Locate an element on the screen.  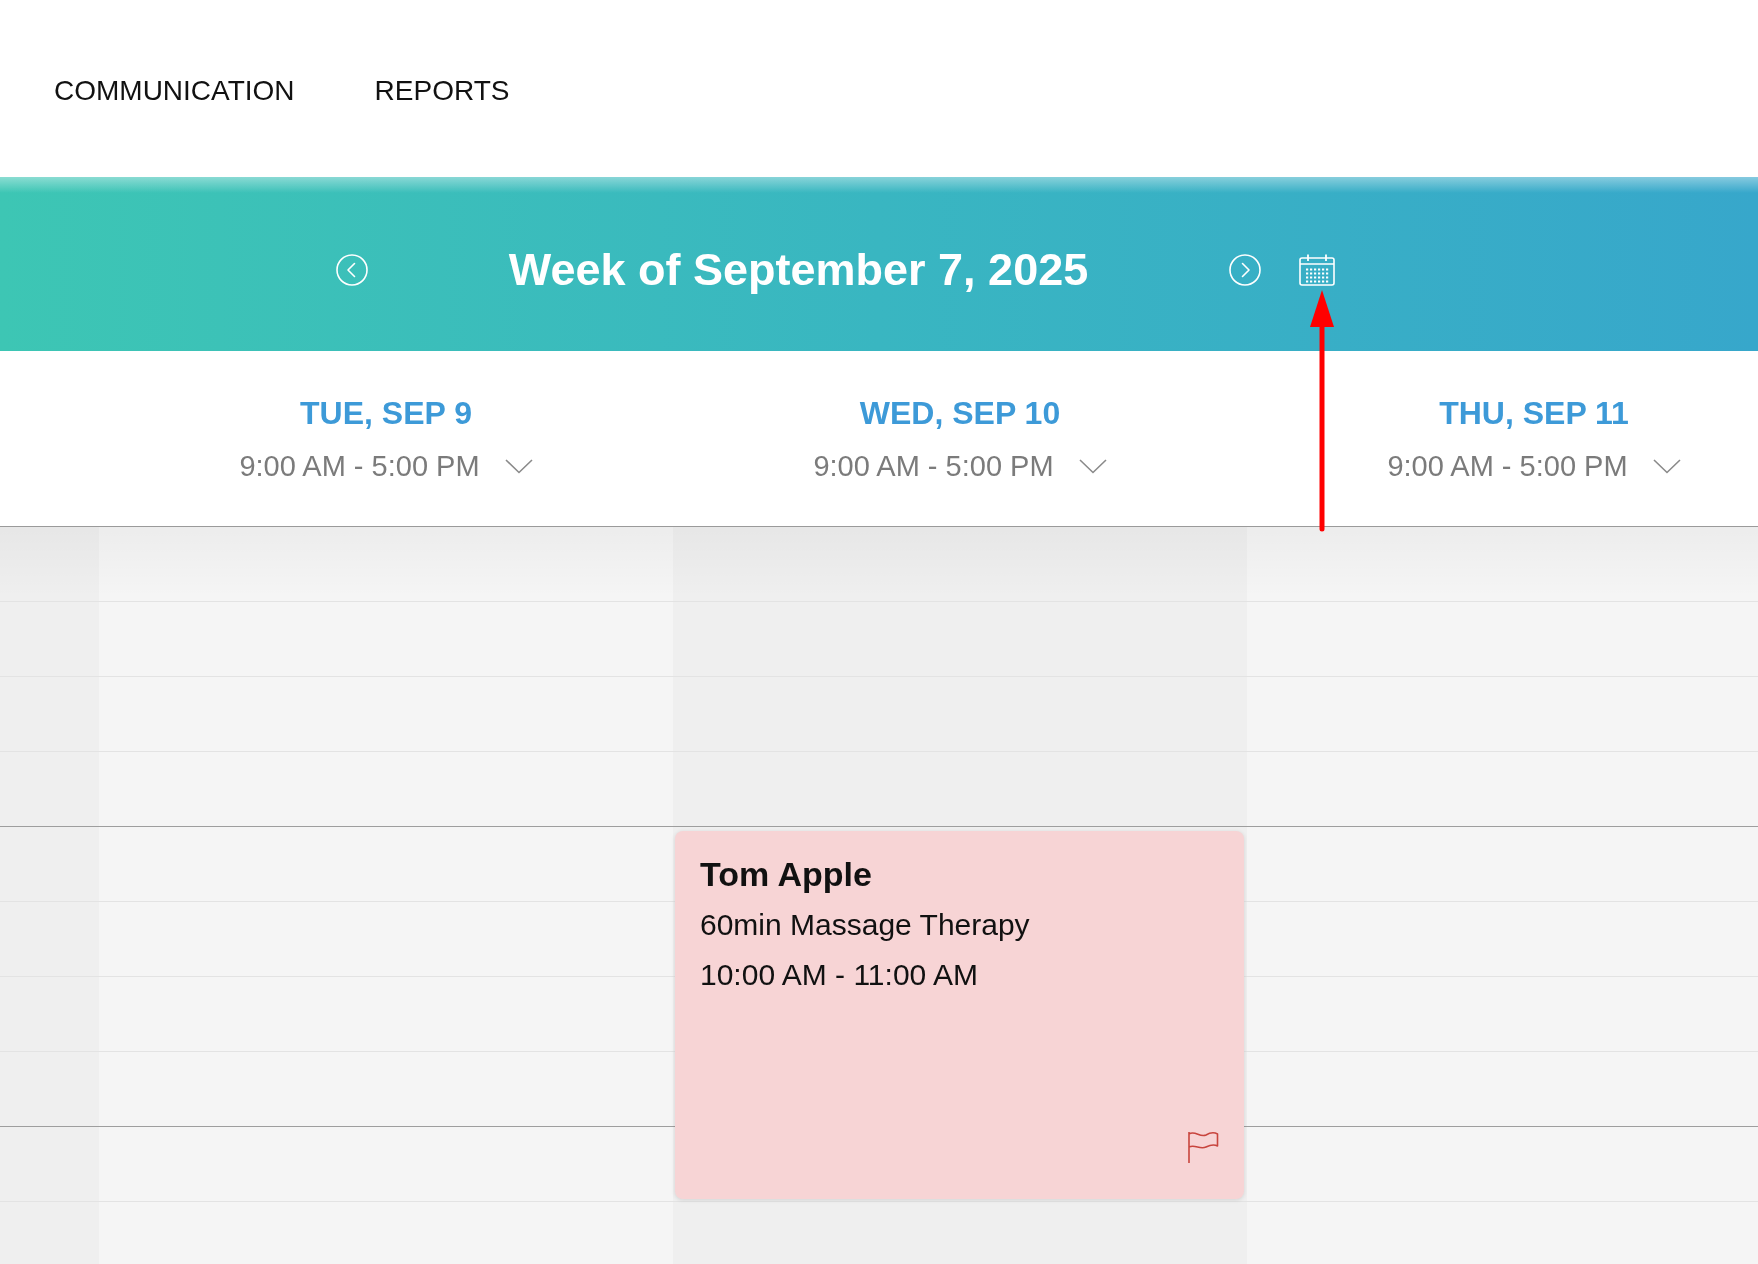
circled-chevron-left-icon is located at coordinates (352, 270).